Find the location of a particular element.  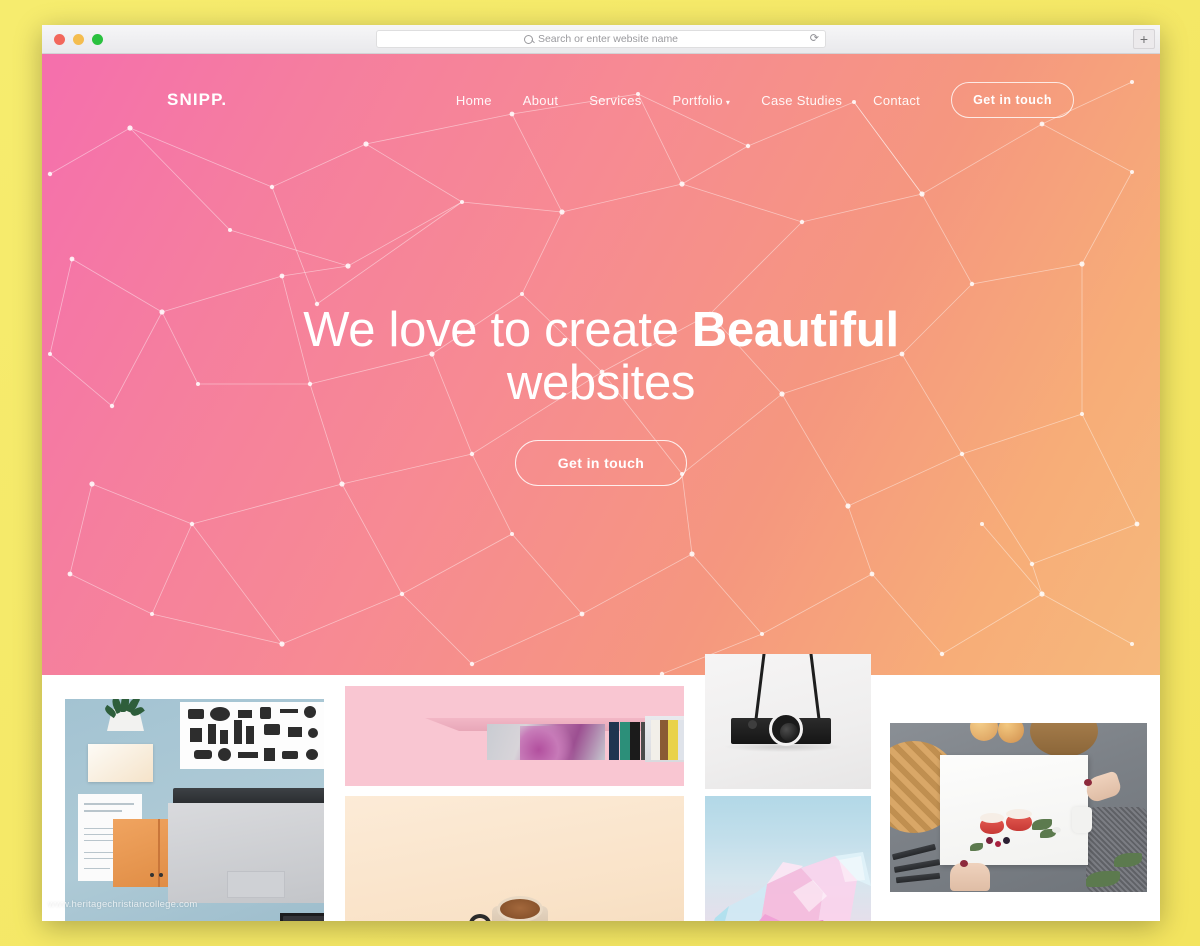

nav-item-home: Home is located at coordinates (474, 100).